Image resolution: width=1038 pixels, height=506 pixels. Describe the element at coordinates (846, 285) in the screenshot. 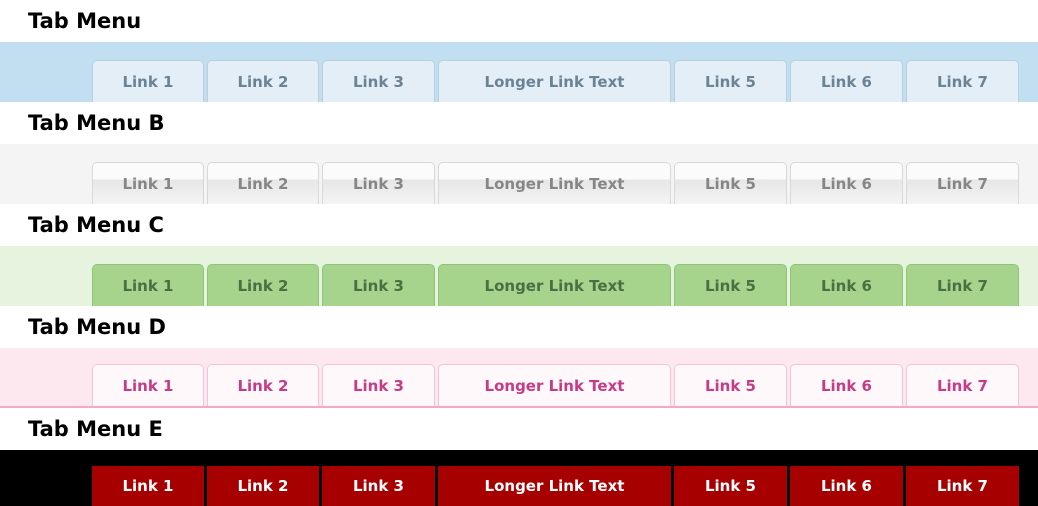

I see `tab-menu-c-link-6: Link 6` at that location.